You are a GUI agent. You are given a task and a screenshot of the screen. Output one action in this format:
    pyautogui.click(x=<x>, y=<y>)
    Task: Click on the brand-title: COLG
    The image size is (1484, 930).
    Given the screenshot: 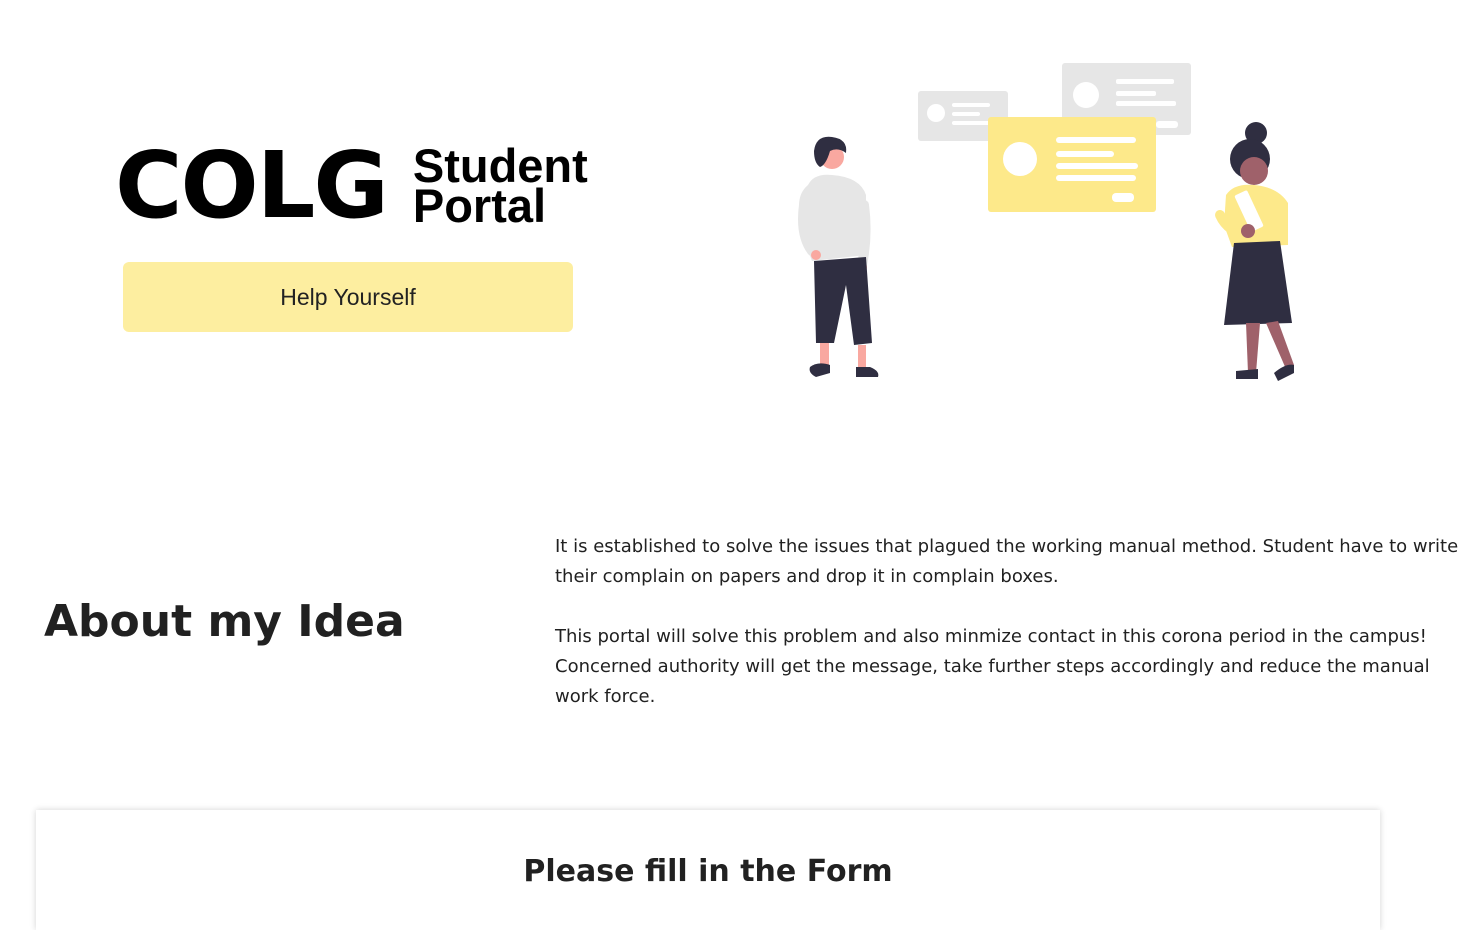 What is the action you would take?
    pyautogui.click(x=252, y=185)
    